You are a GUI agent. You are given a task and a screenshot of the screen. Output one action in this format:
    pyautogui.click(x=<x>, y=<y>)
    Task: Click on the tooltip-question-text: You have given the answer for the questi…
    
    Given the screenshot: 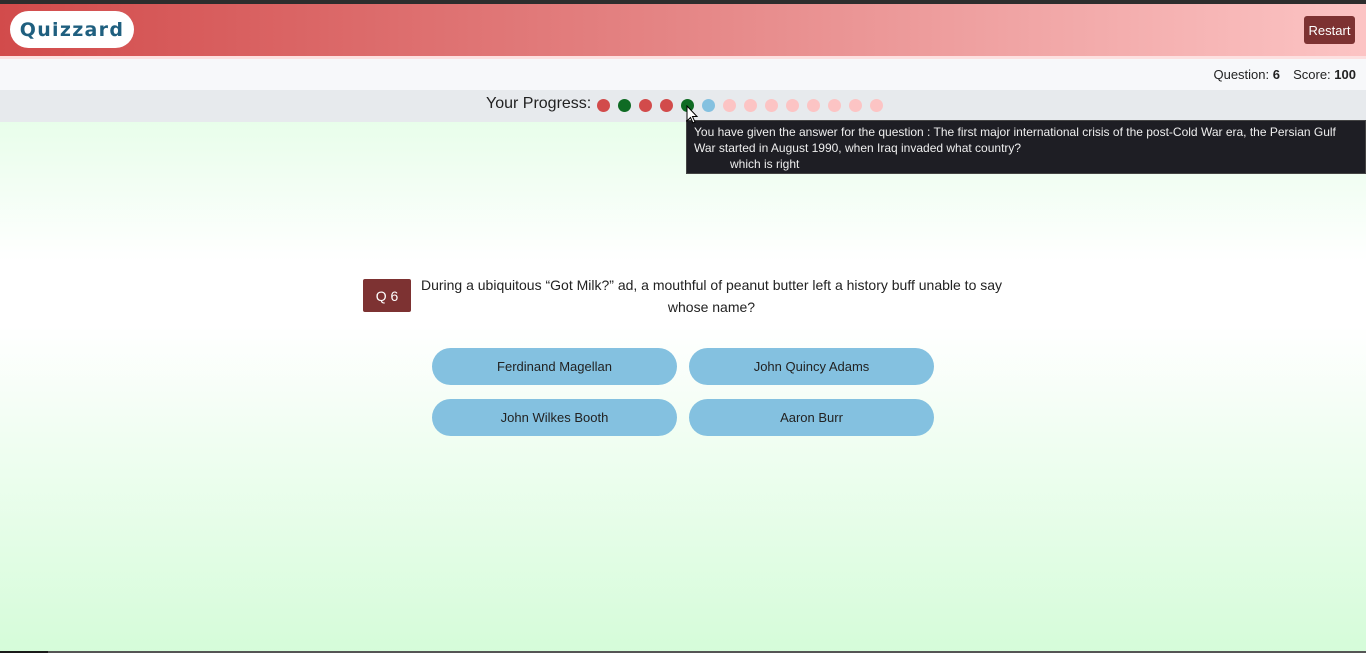 What is the action you would take?
    pyautogui.click(x=1015, y=140)
    